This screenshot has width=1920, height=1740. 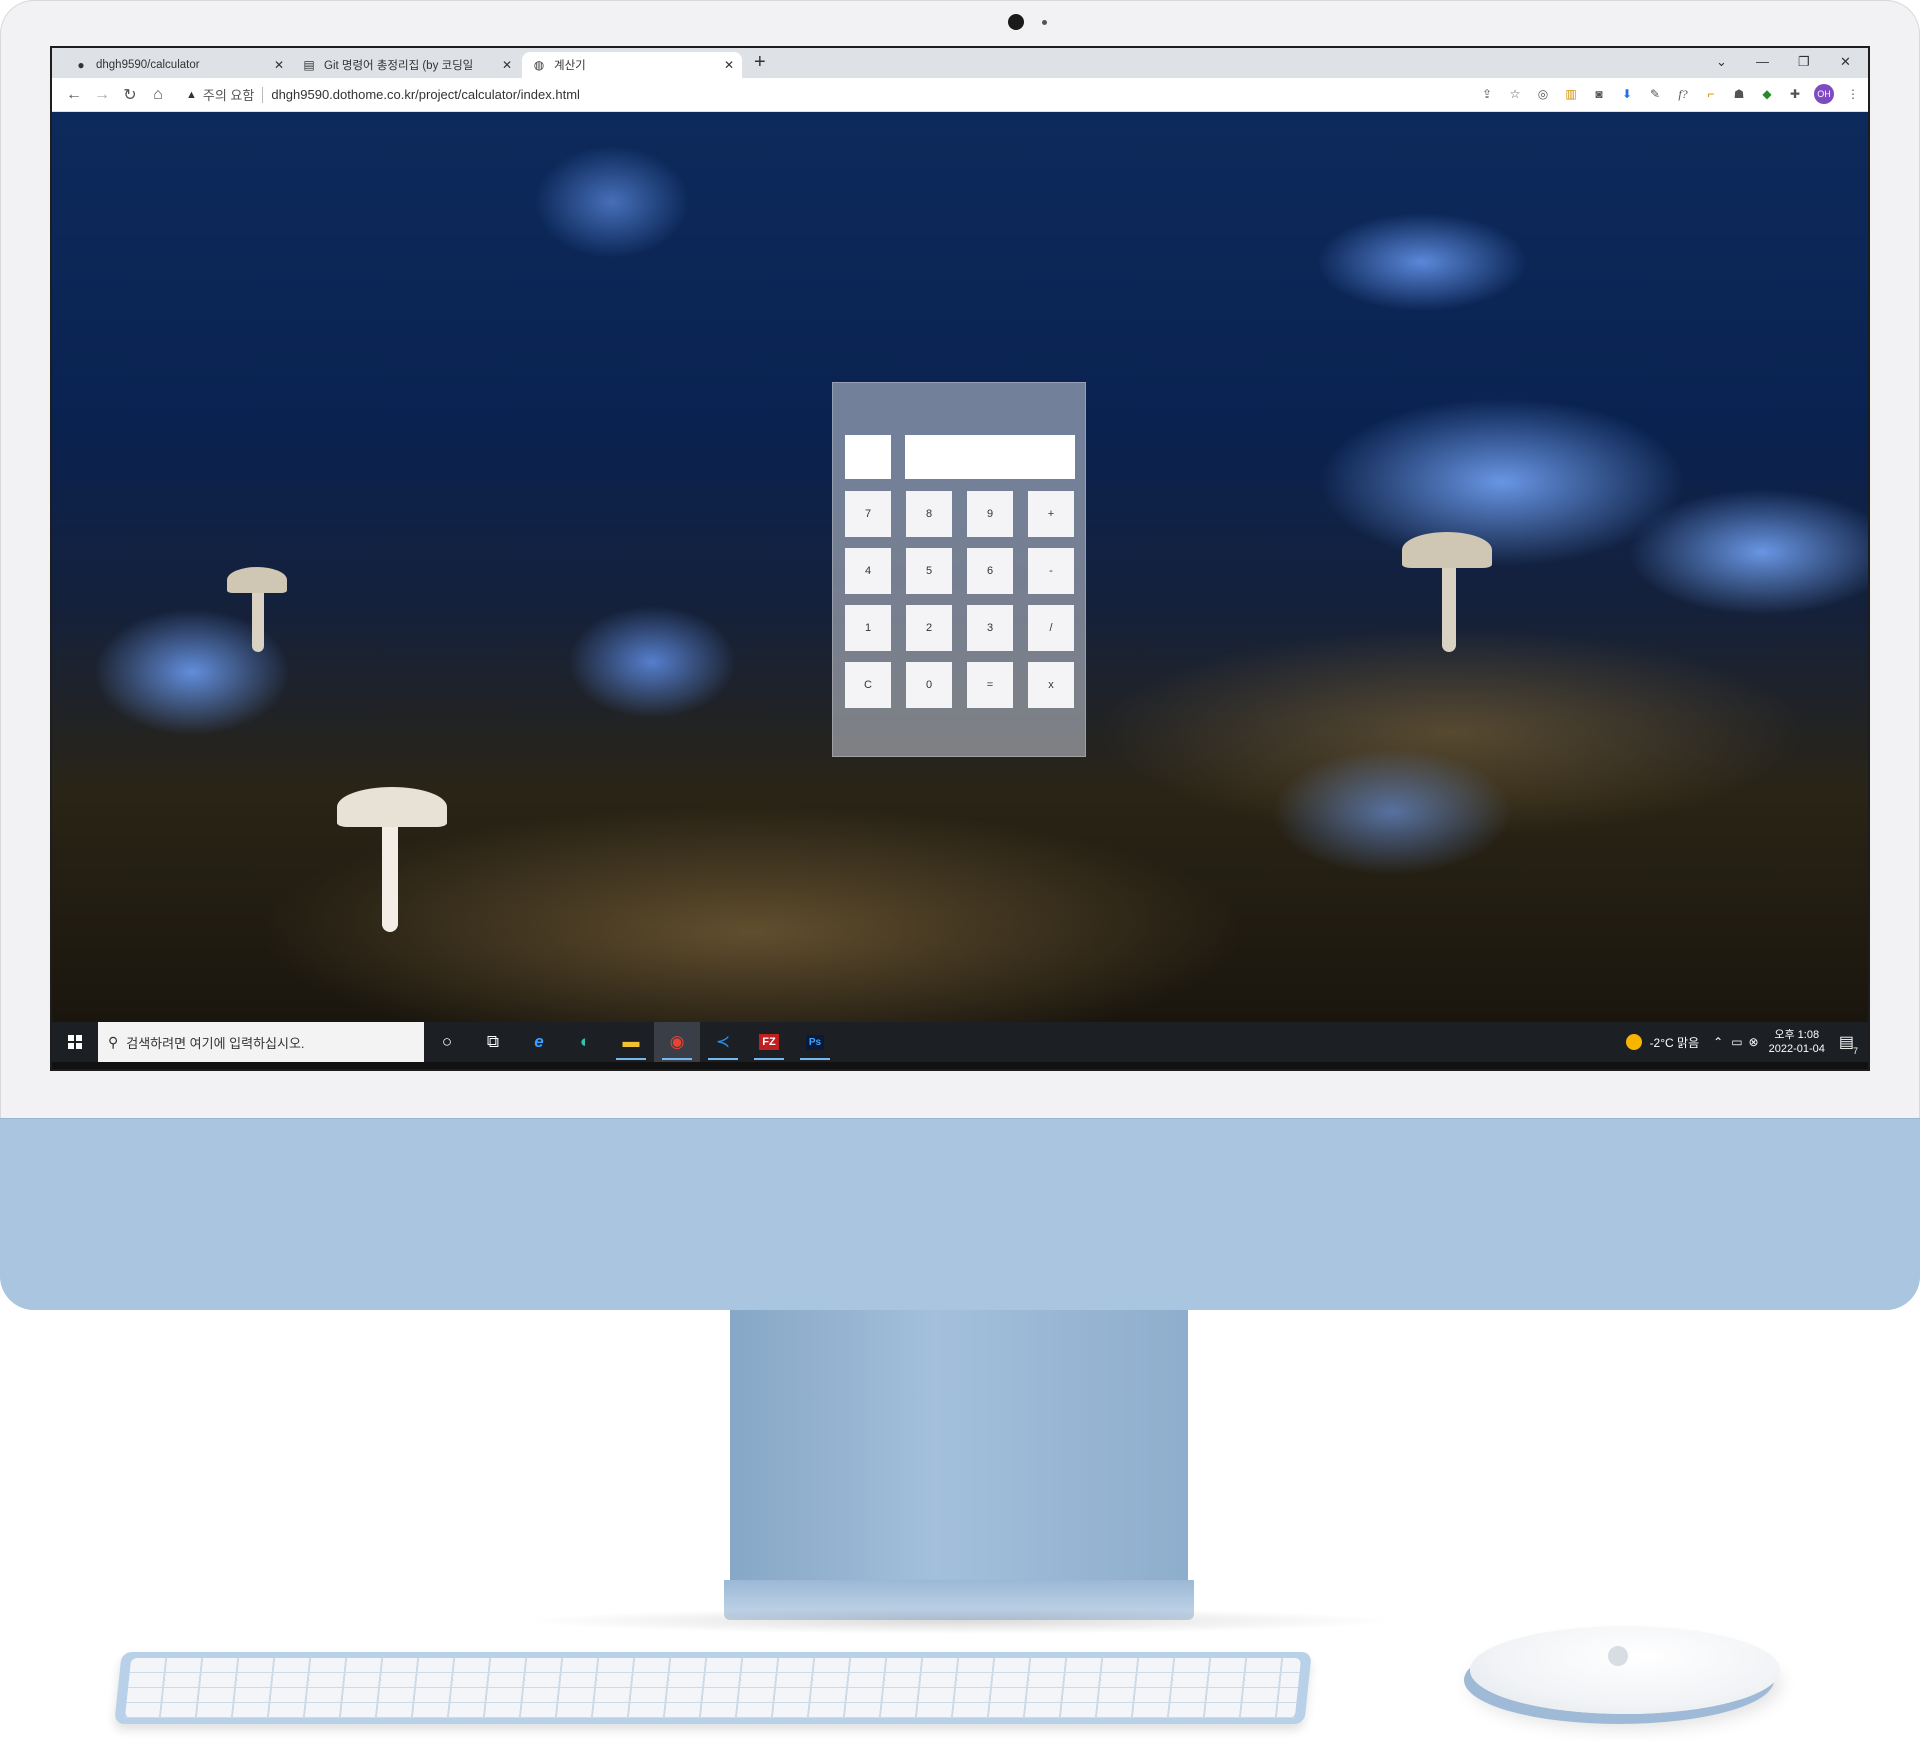 I want to click on back-button: ←, so click(x=74, y=95).